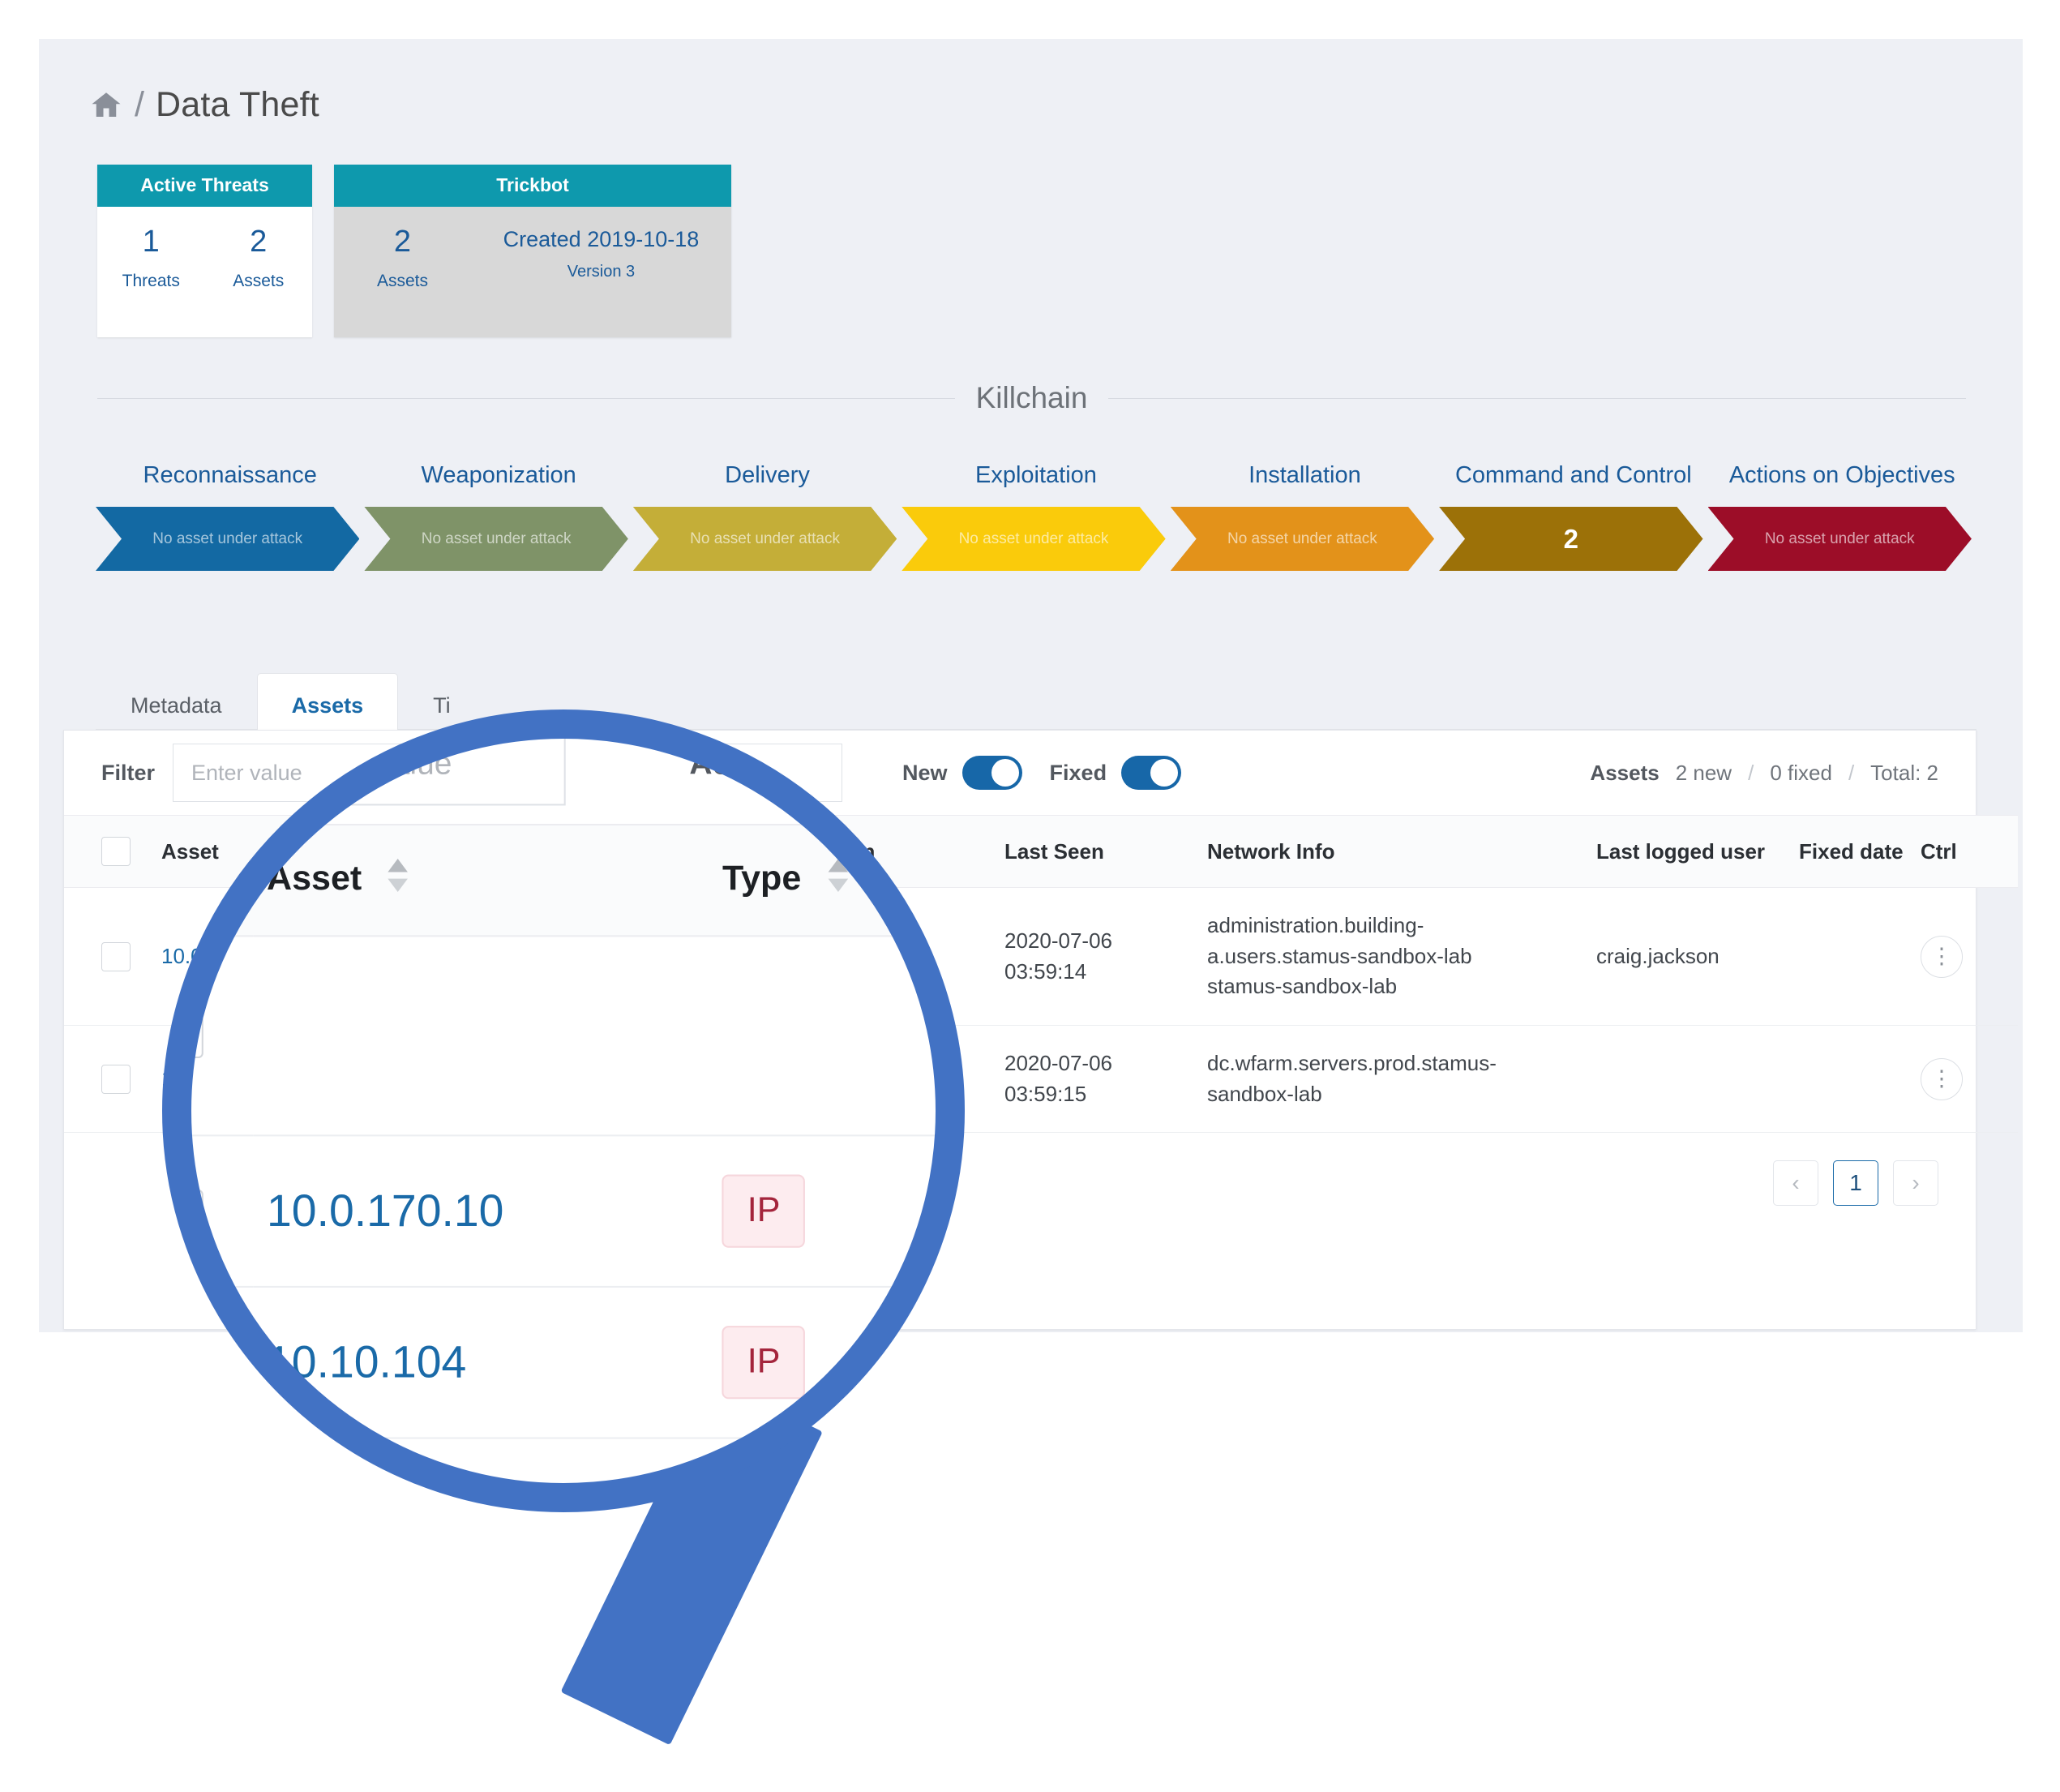 The image size is (2060, 1792). Describe the element at coordinates (204, 105) in the screenshot. I see `breadcrumb: / Data Theft` at that location.